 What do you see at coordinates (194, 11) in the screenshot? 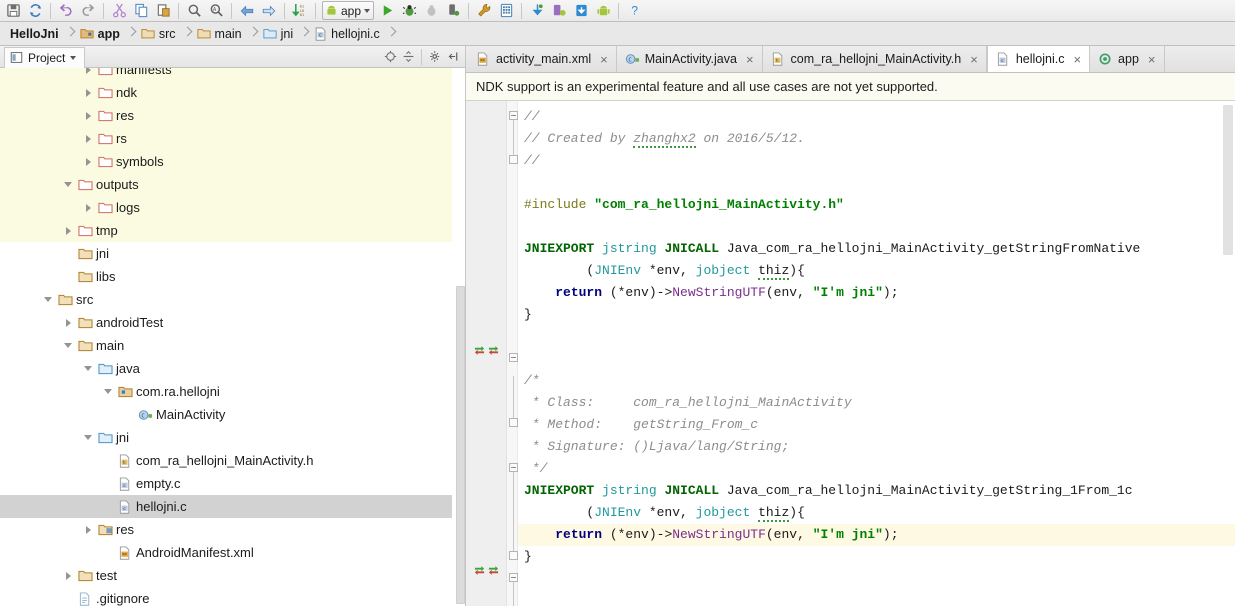
I see `find-icon` at bounding box center [194, 11].